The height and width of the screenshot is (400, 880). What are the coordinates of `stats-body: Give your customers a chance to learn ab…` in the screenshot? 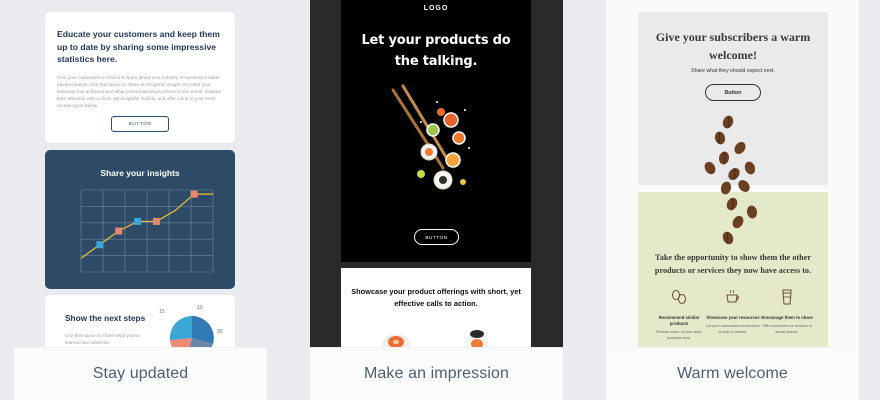 It's located at (139, 91).